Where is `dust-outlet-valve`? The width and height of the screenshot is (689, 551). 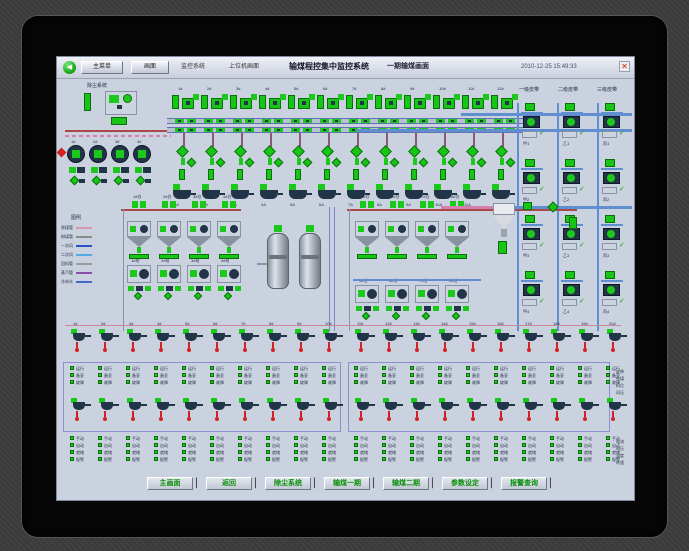
dust-outlet-valve is located at coordinates (119, 121).